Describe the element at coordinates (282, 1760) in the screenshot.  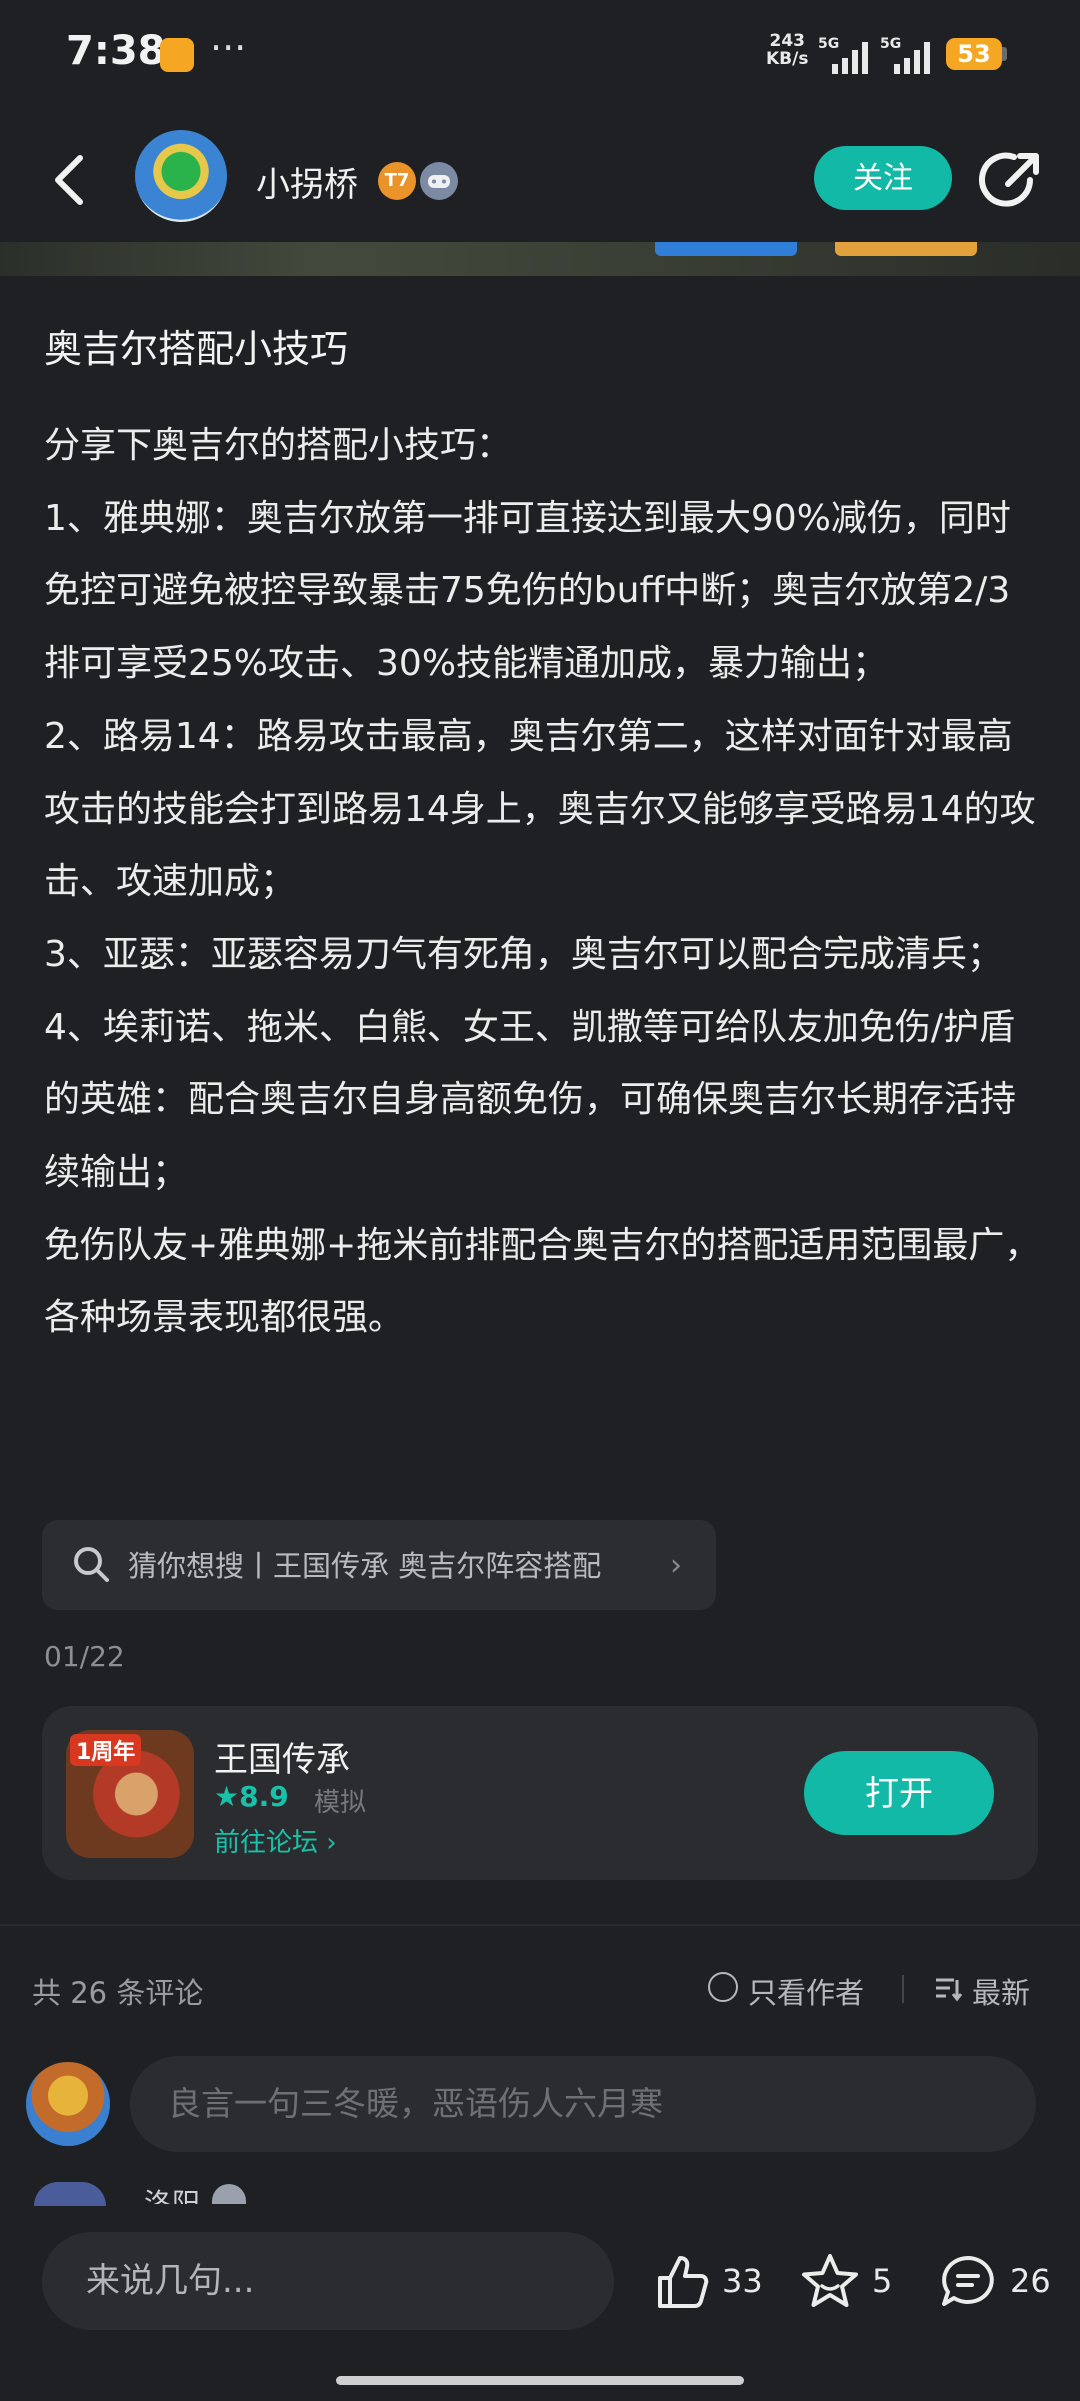
I see `app-name: 王国传承` at that location.